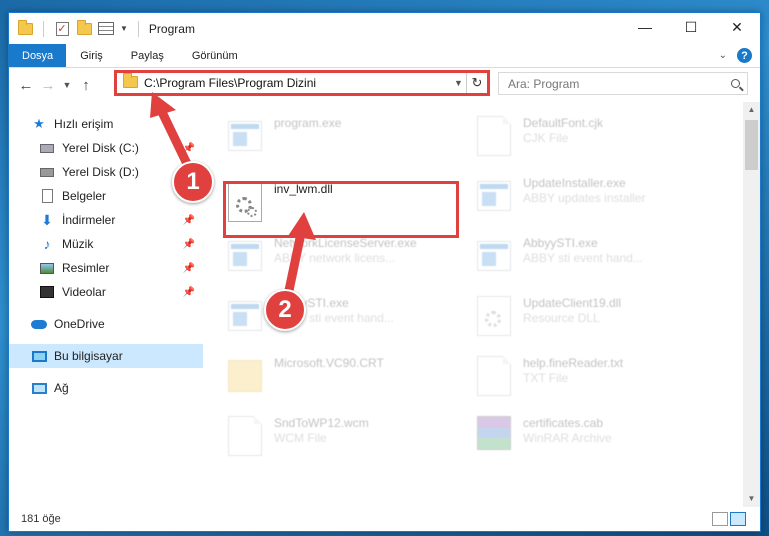 The width and height of the screenshot is (769, 536). Describe the element at coordinates (106, 388) in the screenshot. I see `sidebar-item-network: Ağ` at that location.